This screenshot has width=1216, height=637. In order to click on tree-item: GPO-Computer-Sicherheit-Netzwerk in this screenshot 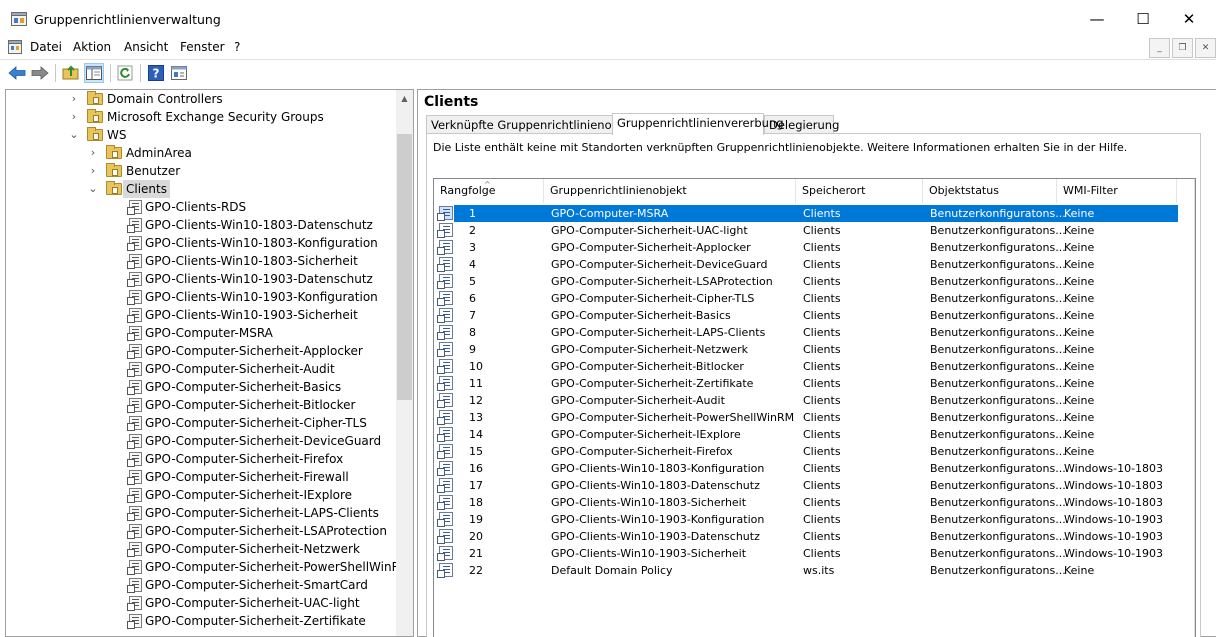, I will do `click(201, 549)`.